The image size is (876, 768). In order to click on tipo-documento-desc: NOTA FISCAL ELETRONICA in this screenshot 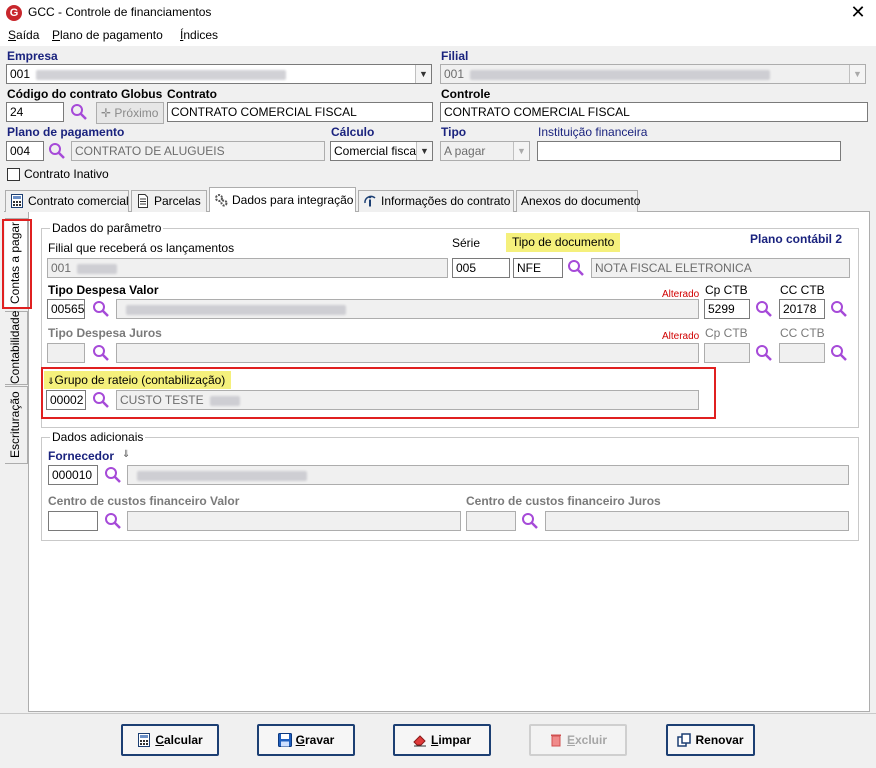, I will do `click(720, 268)`.